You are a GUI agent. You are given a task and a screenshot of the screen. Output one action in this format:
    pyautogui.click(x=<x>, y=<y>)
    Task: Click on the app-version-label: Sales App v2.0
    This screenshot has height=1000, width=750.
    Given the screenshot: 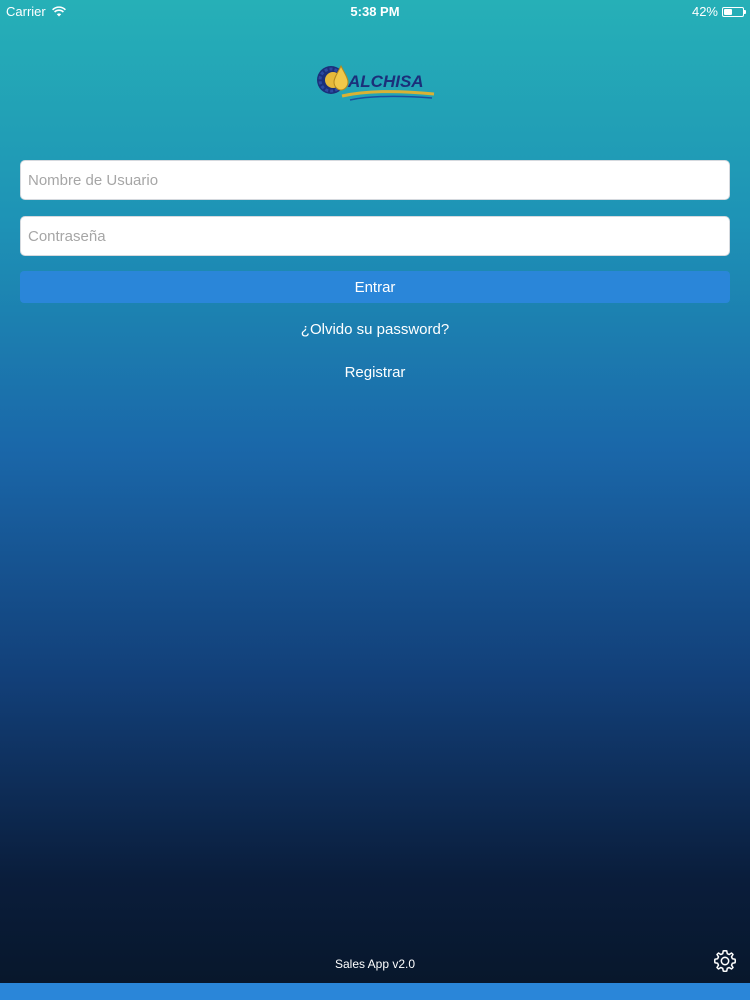 What is the action you would take?
    pyautogui.click(x=375, y=964)
    